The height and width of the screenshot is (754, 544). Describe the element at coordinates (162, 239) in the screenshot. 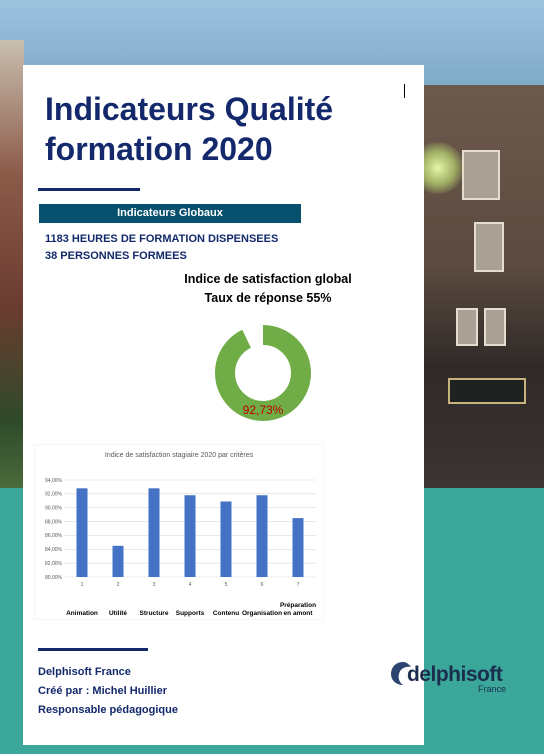

I see `stat-hours: 1183 HEURES DE FORMATION DISPENSEES` at that location.